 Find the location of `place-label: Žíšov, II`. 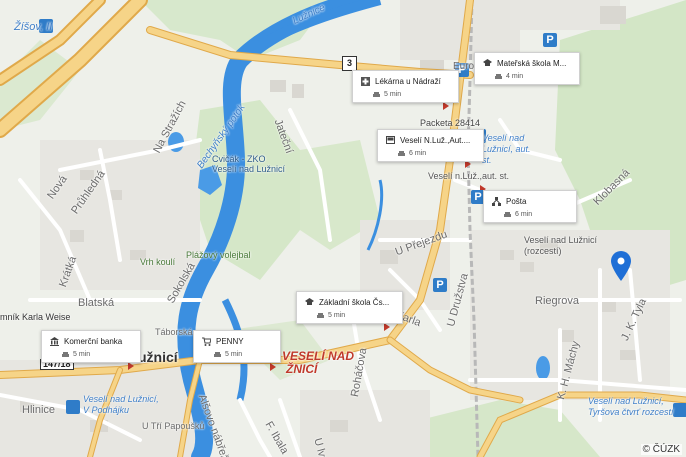

place-label: Žíšov, II is located at coordinates (33, 27).